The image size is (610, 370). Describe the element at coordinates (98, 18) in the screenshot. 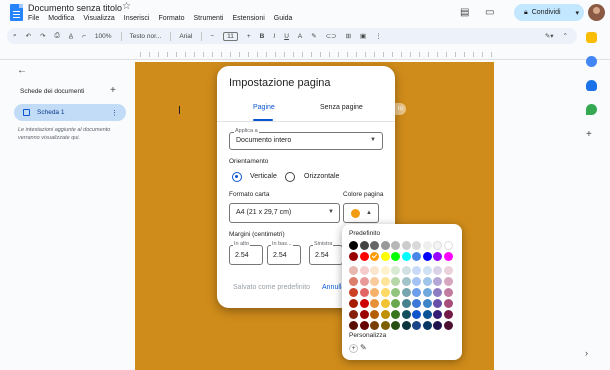

I see `menu-view: Visualizza` at that location.